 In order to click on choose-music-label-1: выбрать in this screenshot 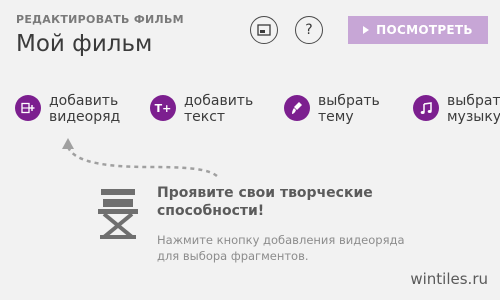, I will do `click(473, 101)`.